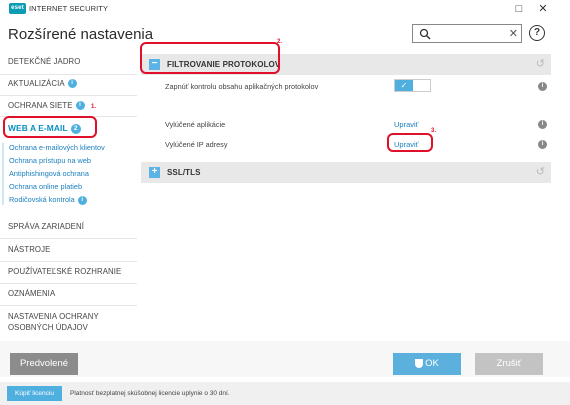 The height and width of the screenshot is (405, 570). I want to click on page-title: Rozšírené nastavenia, so click(81, 34).